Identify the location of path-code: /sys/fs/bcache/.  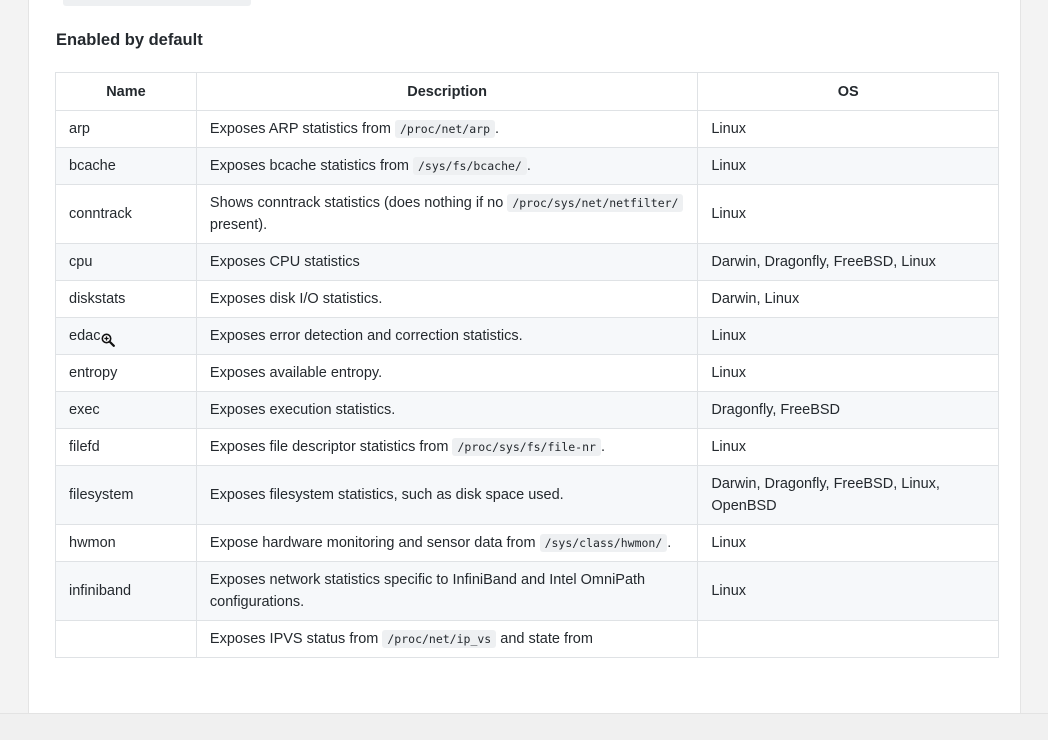
(469, 166).